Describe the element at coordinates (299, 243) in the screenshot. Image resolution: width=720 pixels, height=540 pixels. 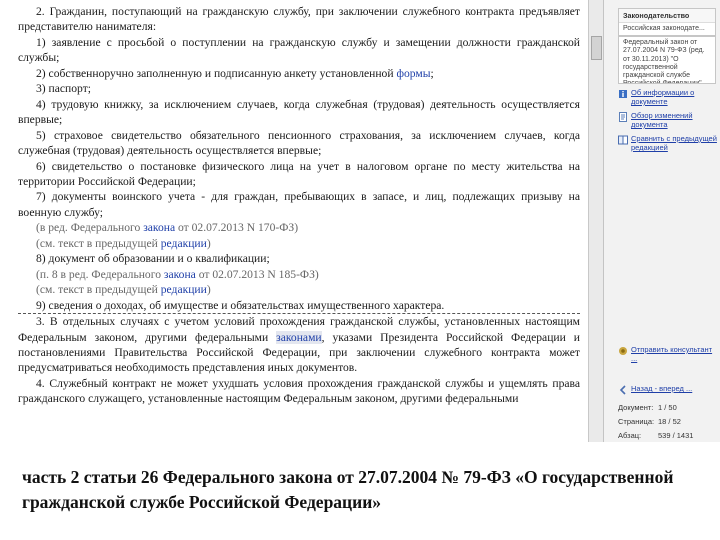
I see `previous-edition-note-1: (см. текст в предыдущей редакции)` at that location.